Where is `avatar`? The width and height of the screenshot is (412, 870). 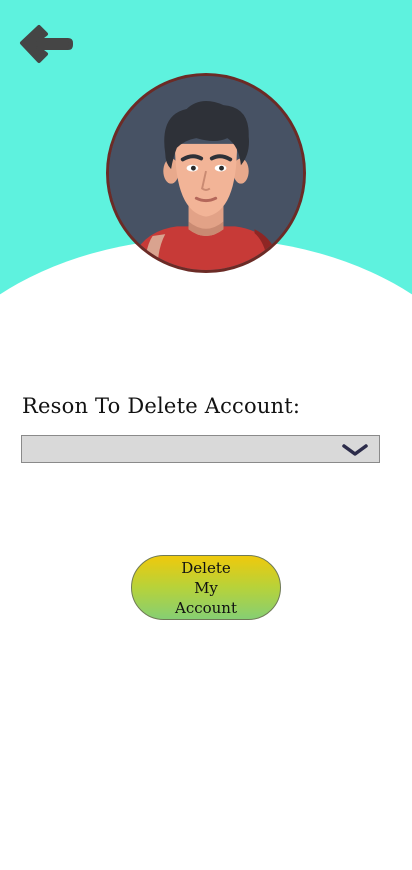 avatar is located at coordinates (206, 173).